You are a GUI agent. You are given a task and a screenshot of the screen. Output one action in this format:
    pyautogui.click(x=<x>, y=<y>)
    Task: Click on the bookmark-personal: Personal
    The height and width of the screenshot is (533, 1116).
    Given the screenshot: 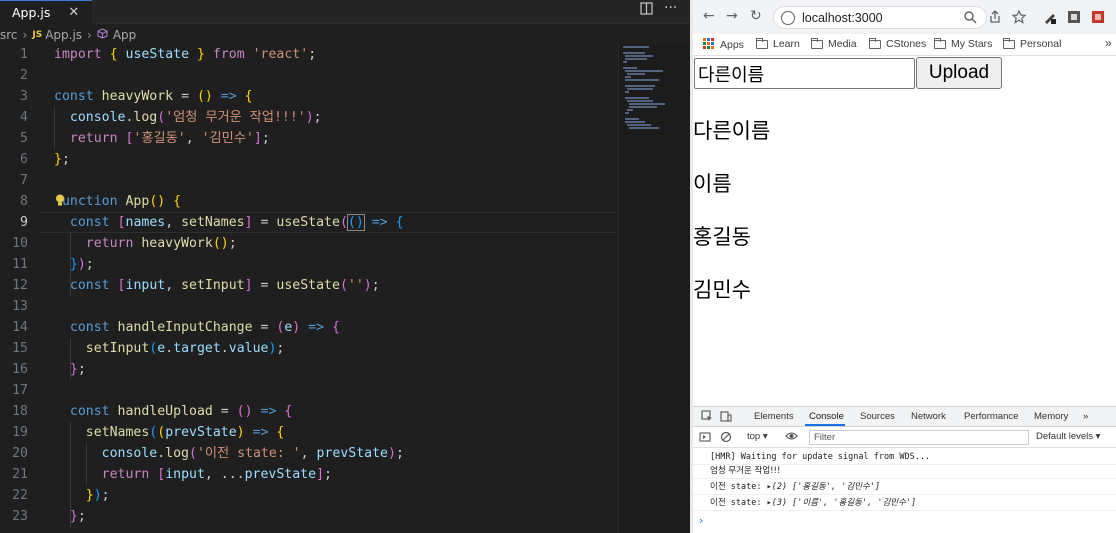 What is the action you would take?
    pyautogui.click(x=1032, y=43)
    